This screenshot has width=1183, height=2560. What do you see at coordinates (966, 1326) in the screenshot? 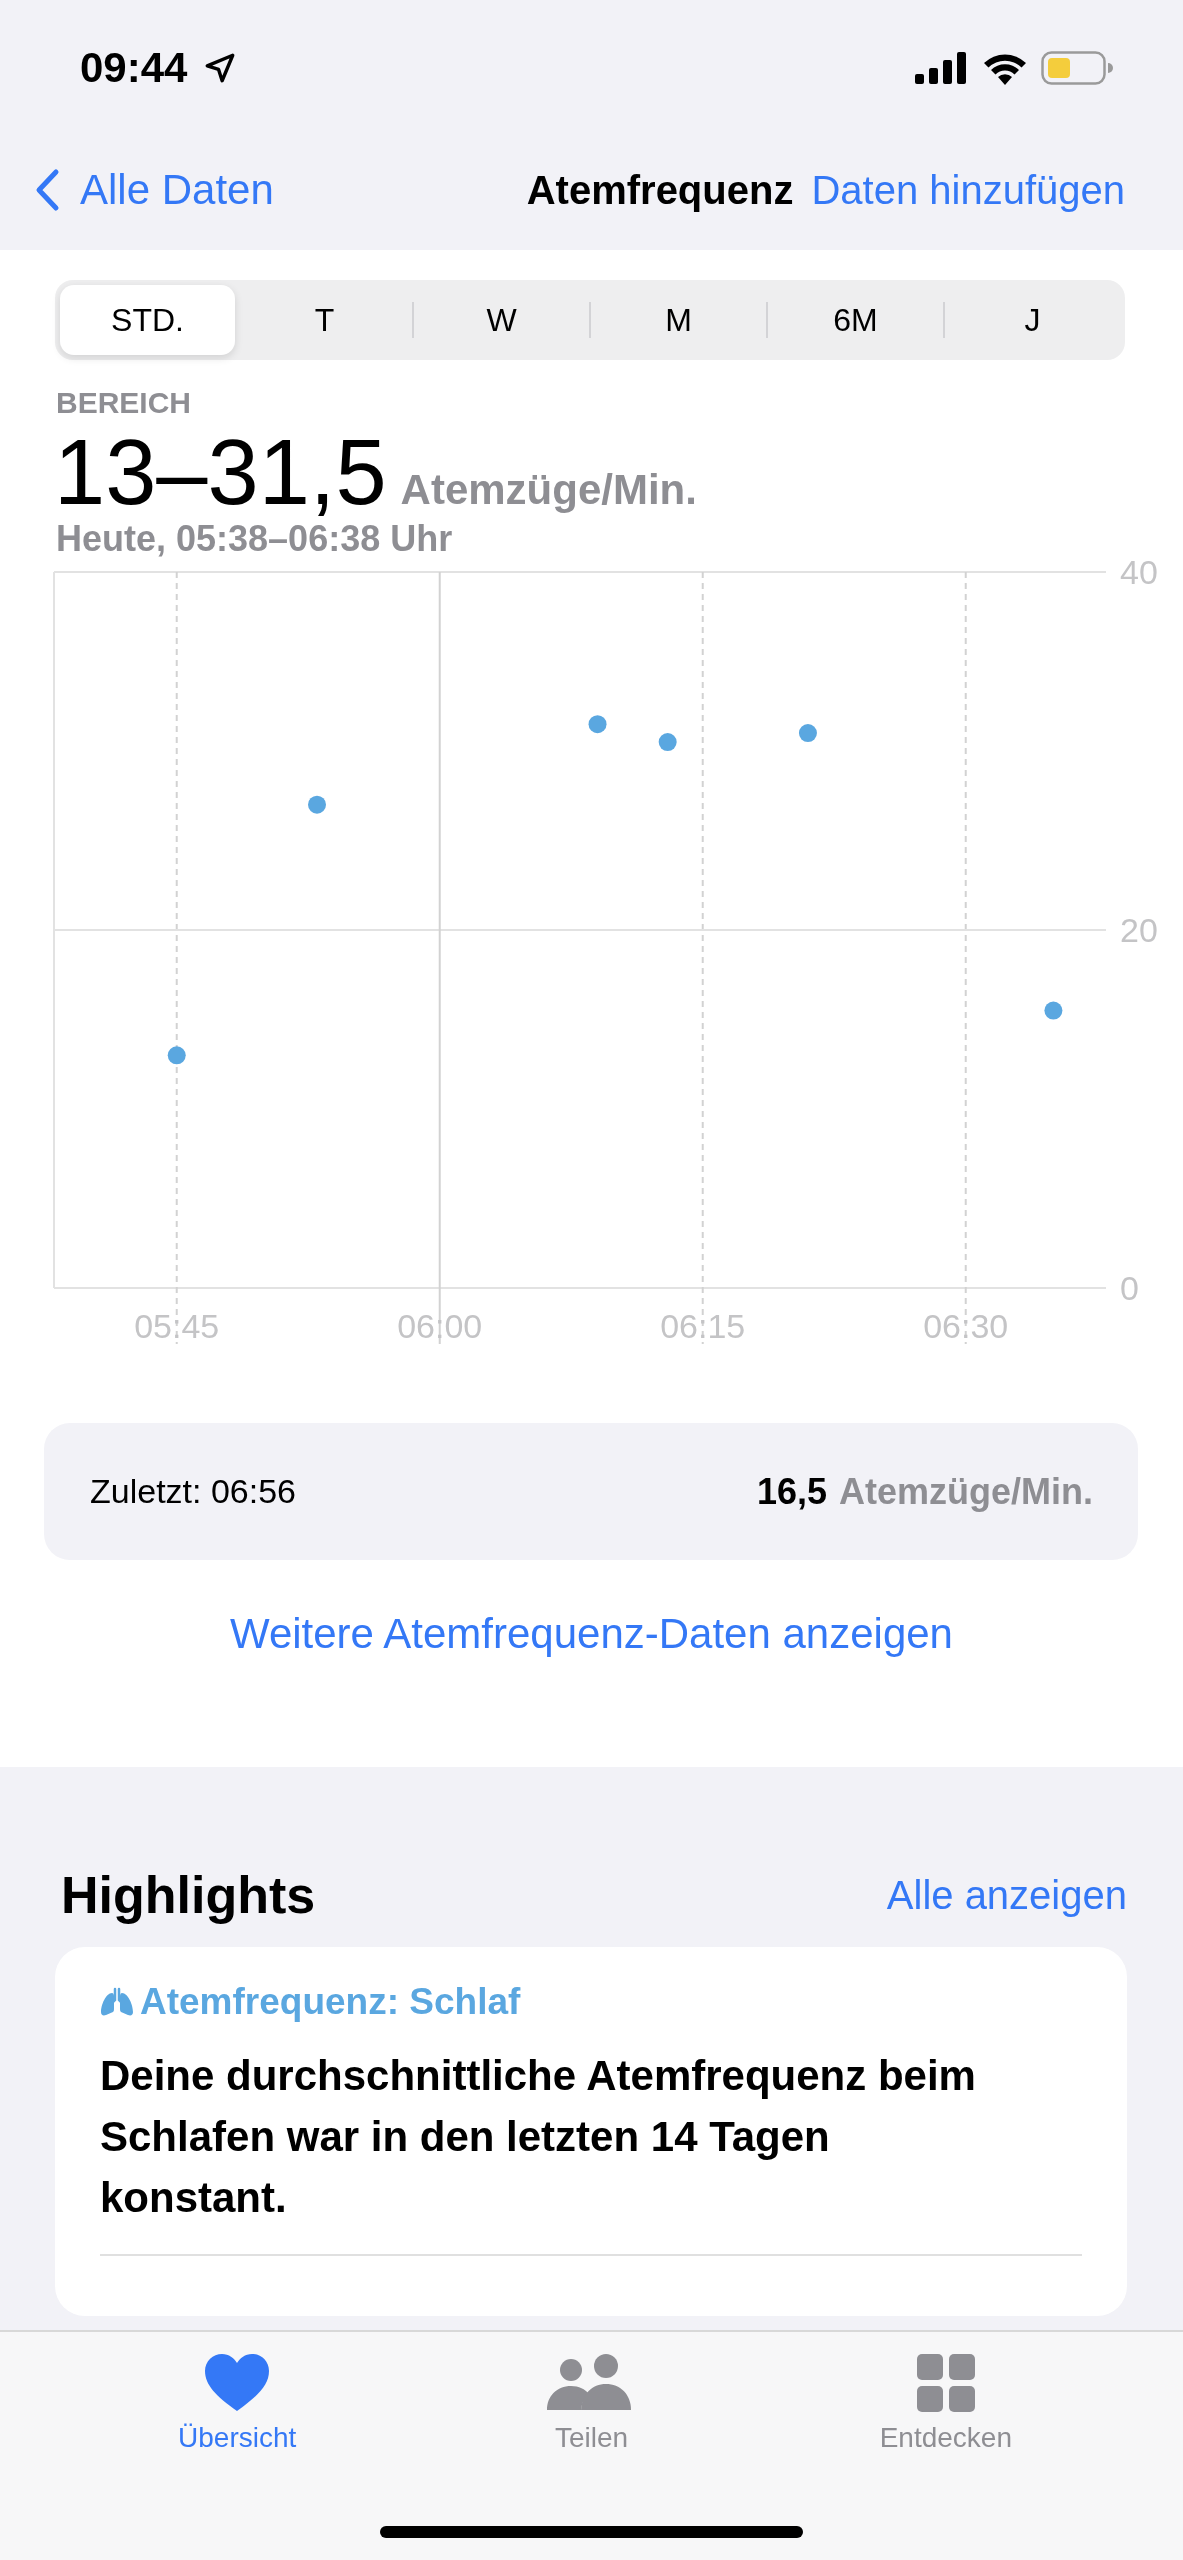
I see `x-tick-label: 06:30` at bounding box center [966, 1326].